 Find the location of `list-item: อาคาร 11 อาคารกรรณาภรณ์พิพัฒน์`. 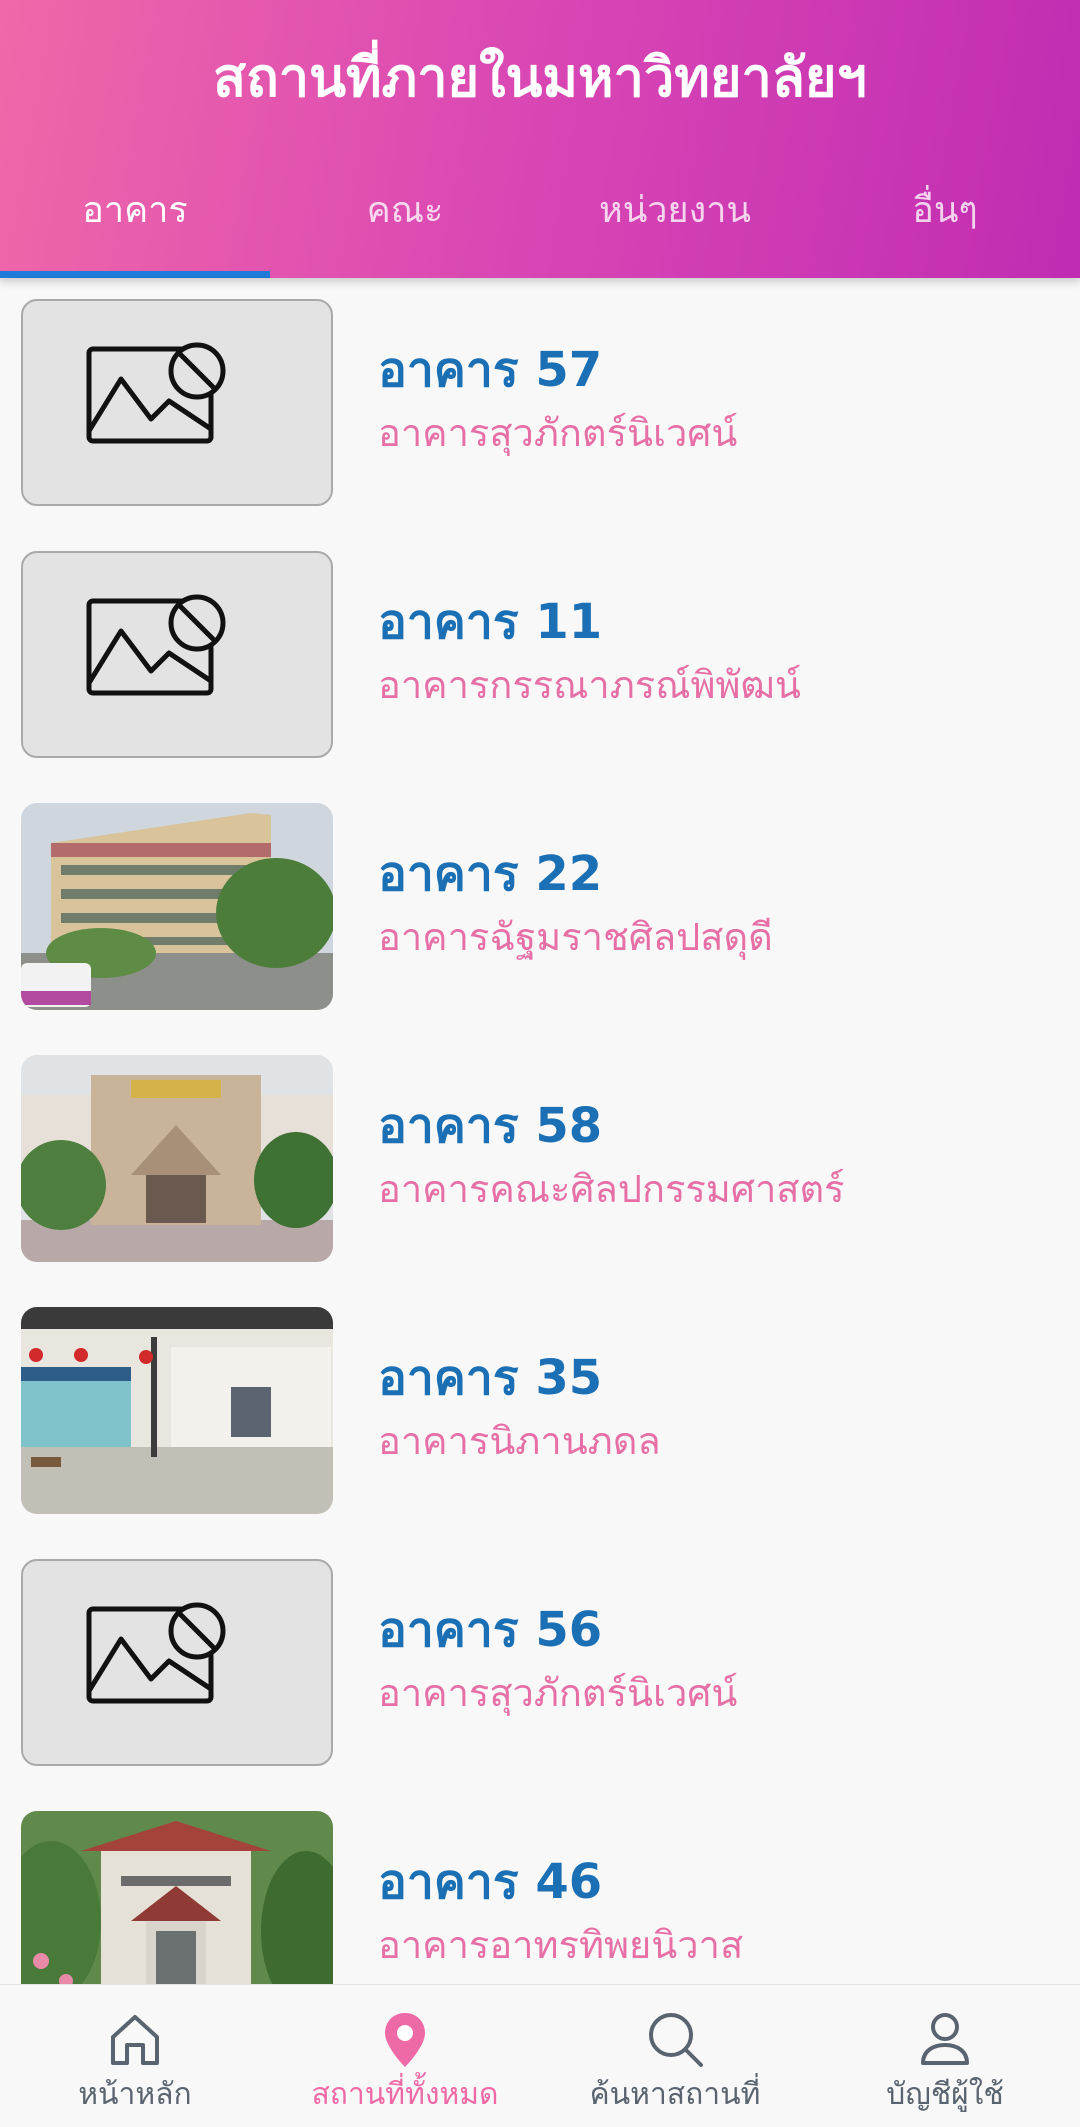

list-item: อาคาร 11 อาคารกรรณาภรณ์พิพัฒน์ is located at coordinates (540, 656).